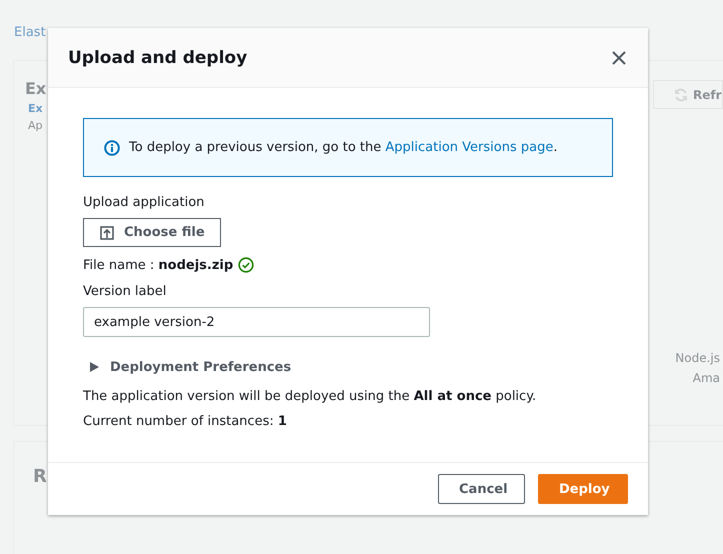  Describe the element at coordinates (681, 95) in the screenshot. I see `refresh-icon` at that location.